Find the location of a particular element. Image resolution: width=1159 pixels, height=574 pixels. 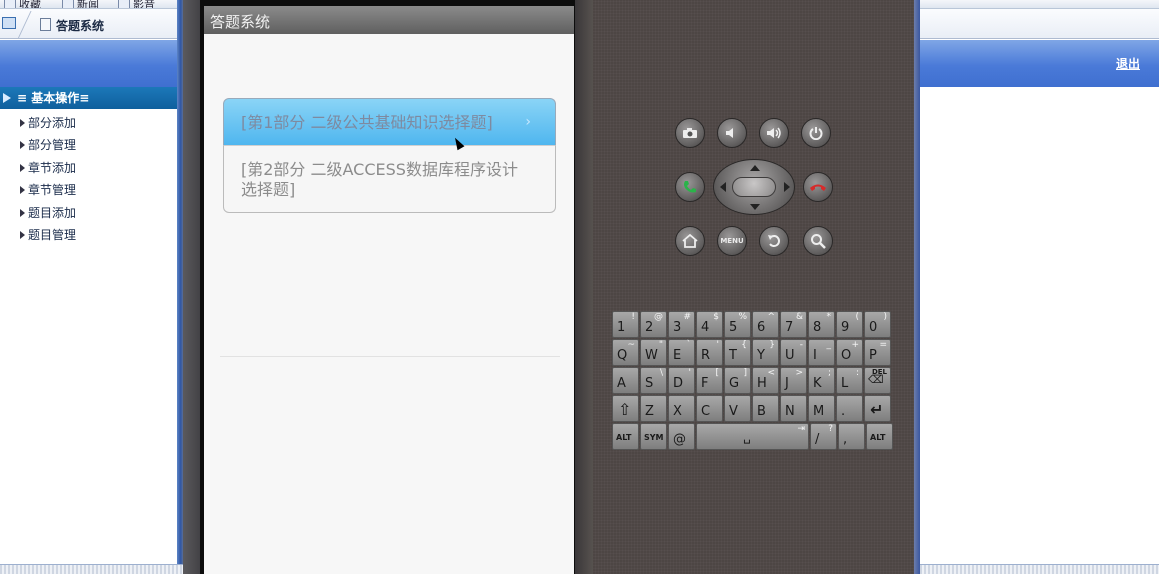

back-button is located at coordinates (774, 241).